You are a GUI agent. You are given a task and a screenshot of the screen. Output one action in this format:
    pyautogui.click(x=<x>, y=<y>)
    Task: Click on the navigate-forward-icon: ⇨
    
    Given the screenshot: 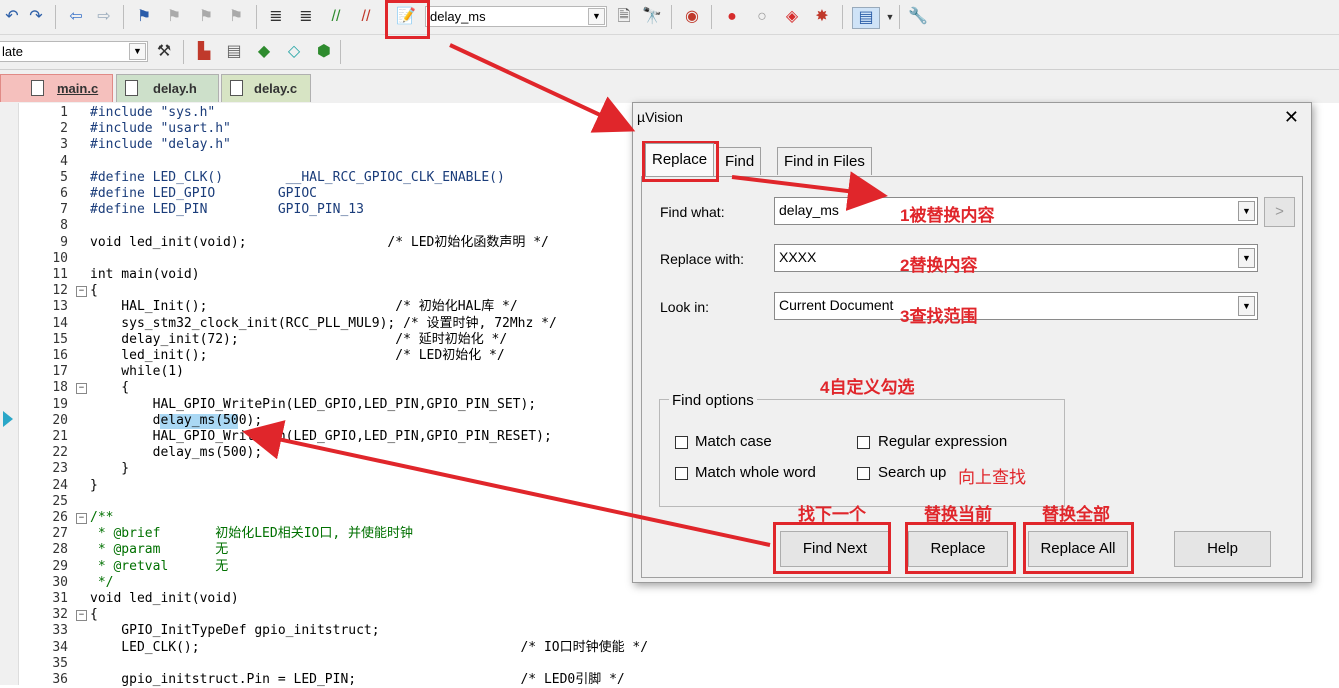 What is the action you would take?
    pyautogui.click(x=104, y=17)
    